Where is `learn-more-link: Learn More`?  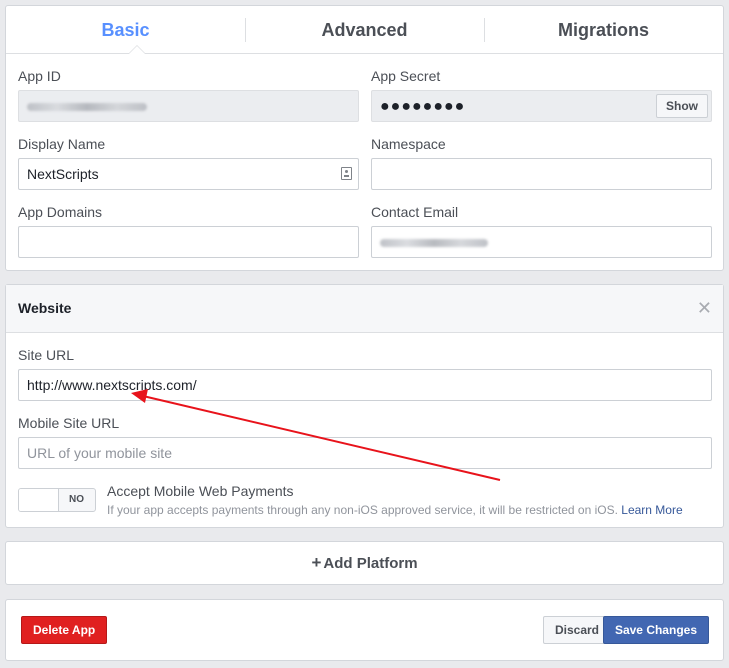 learn-more-link: Learn More is located at coordinates (651, 510).